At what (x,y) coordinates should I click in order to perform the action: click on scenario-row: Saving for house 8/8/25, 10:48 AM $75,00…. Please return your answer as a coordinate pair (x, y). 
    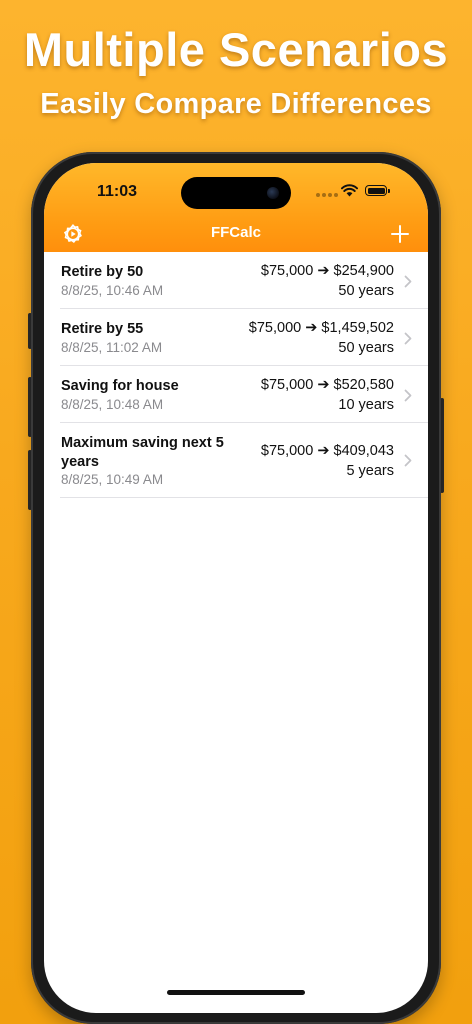
    Looking at the image, I should click on (236, 394).